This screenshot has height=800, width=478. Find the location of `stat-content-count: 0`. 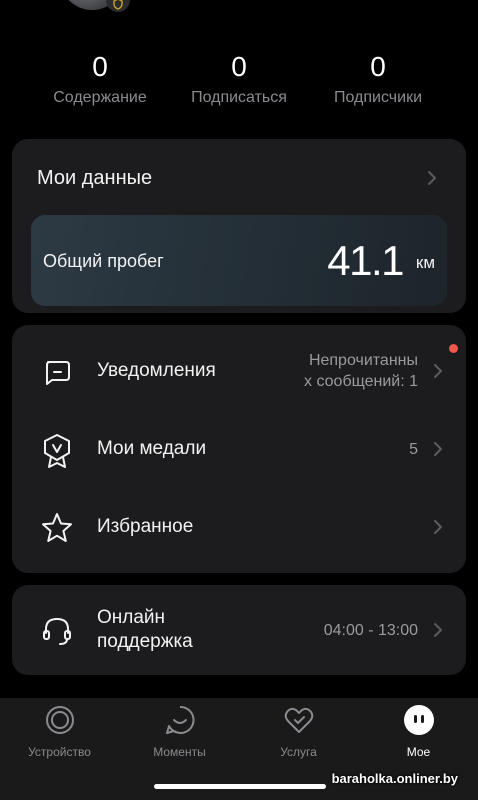

stat-content-count: 0 is located at coordinates (100, 66).